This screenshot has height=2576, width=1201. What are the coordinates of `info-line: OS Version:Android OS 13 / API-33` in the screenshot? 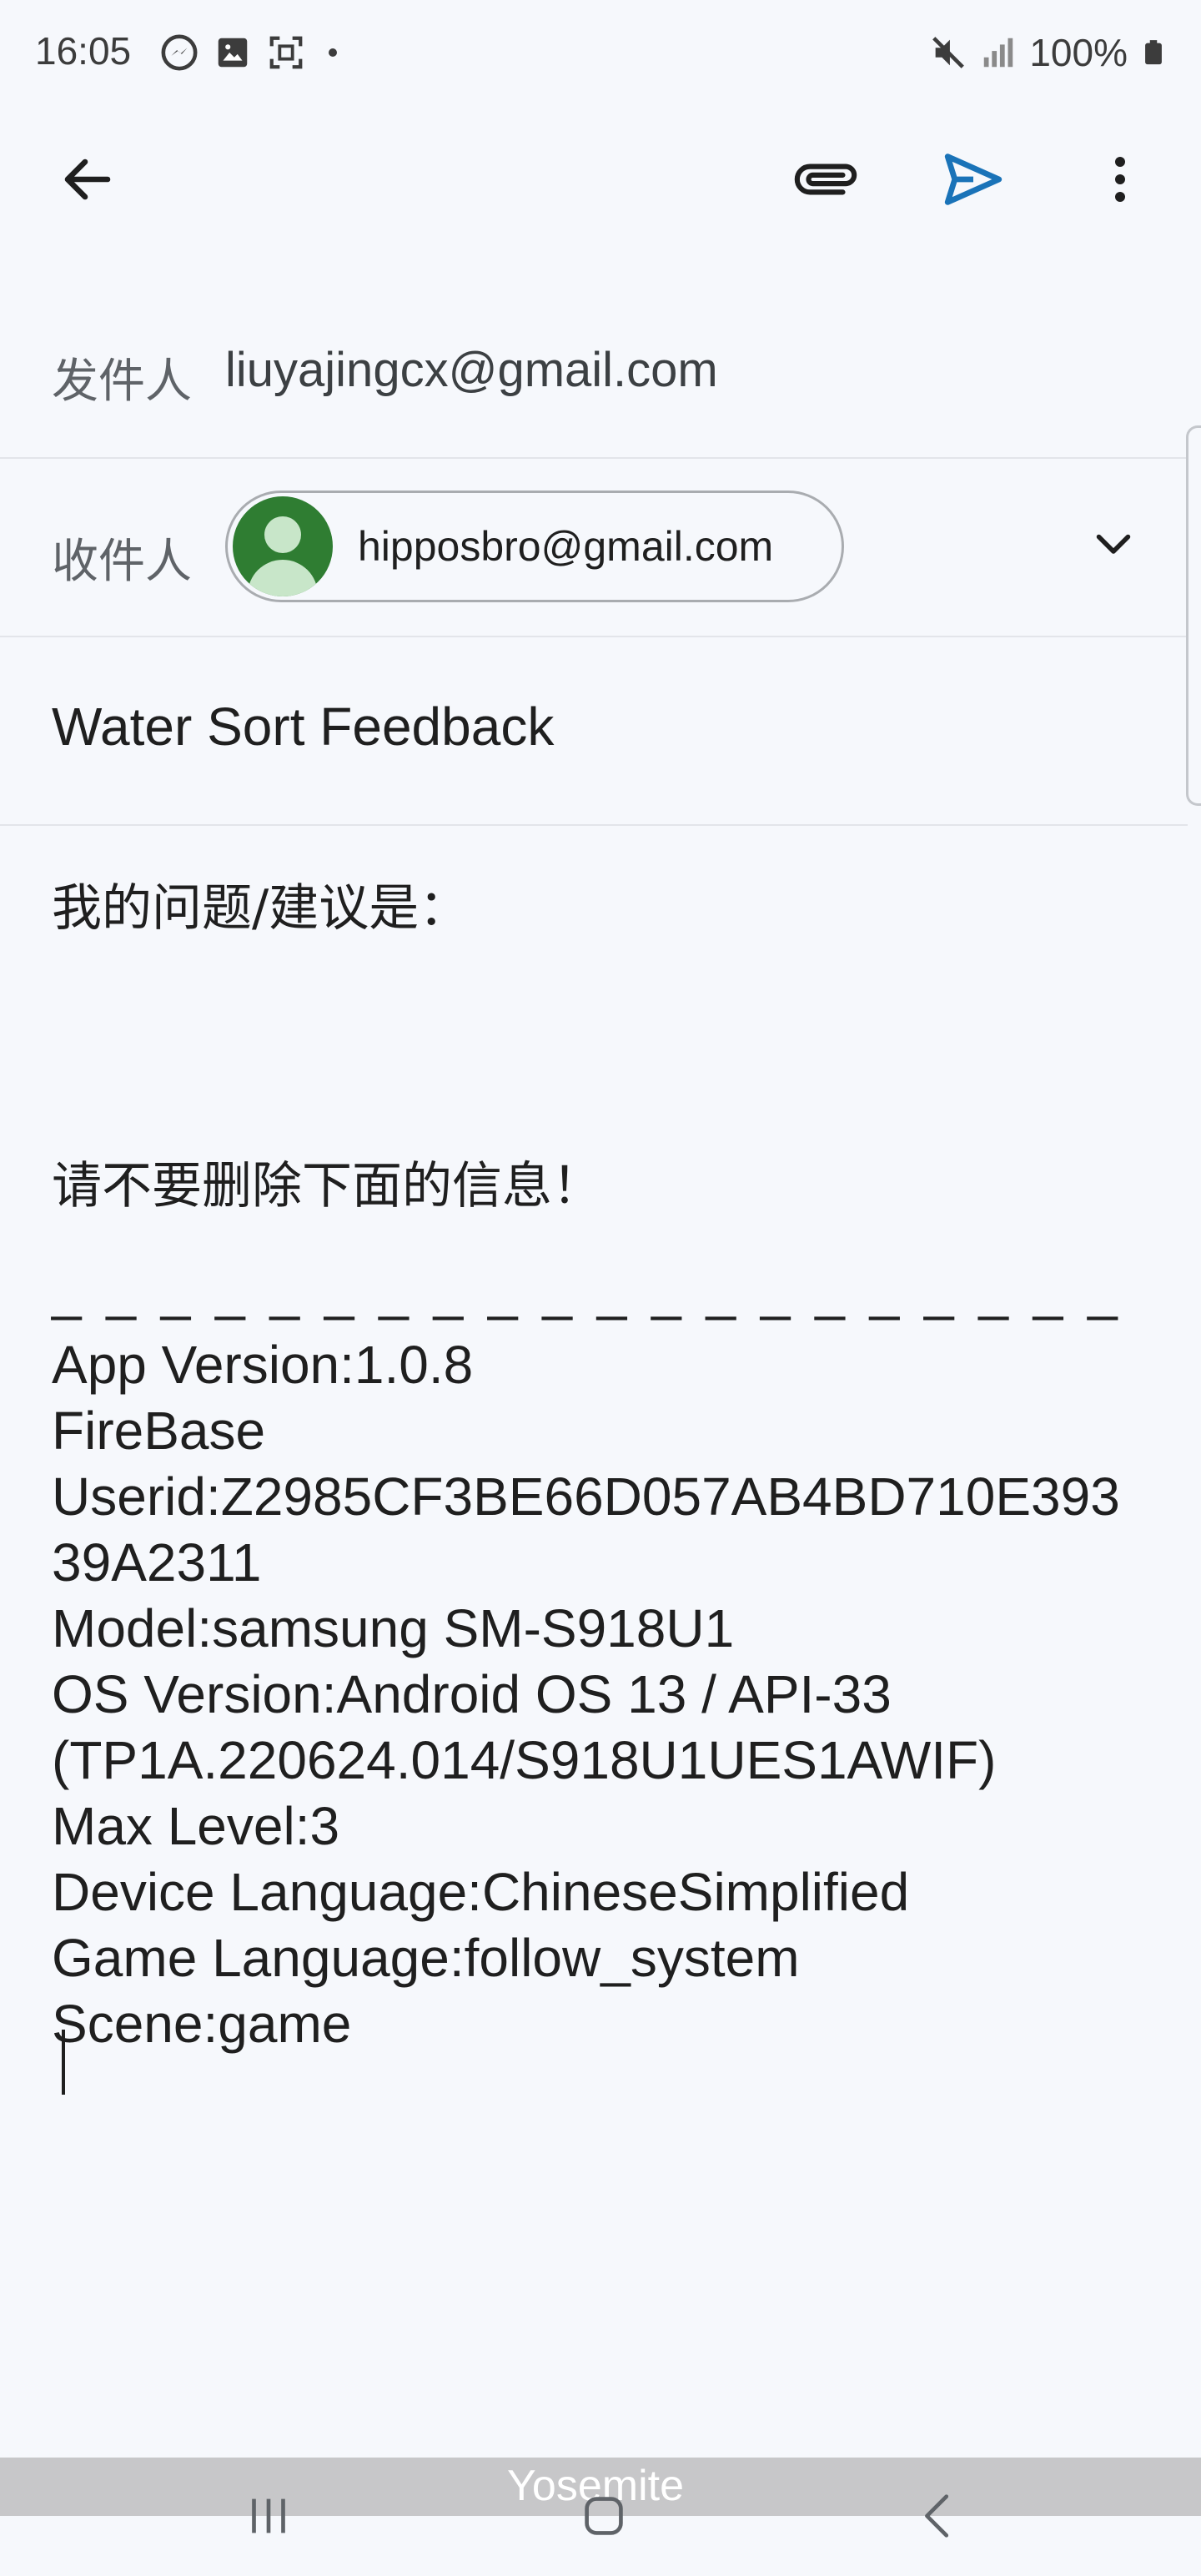 It's located at (472, 1694).